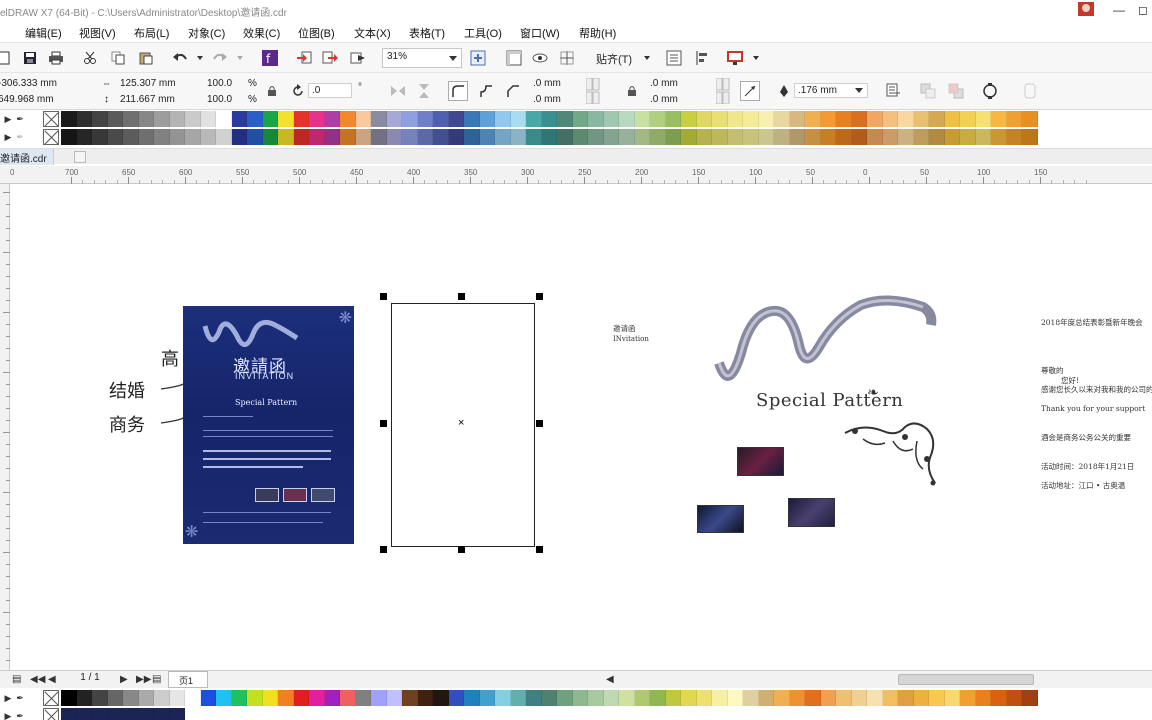  What do you see at coordinates (956, 91) in the screenshot?
I see `to-back-icon` at bounding box center [956, 91].